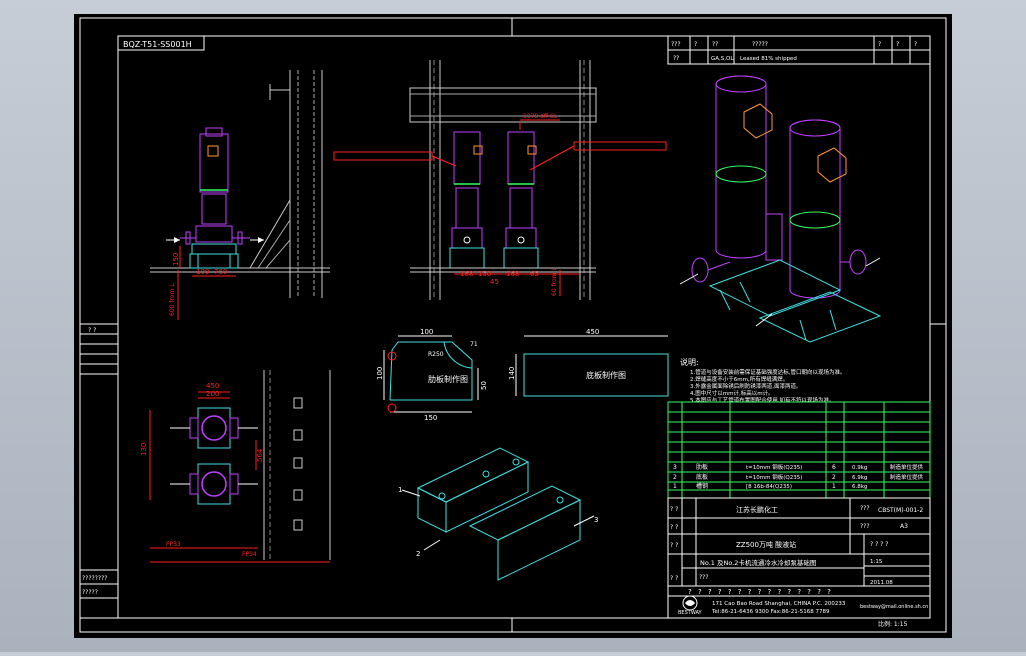 Image resolution: width=1026 pixels, height=656 pixels. What do you see at coordinates (249, 554) in the screenshot?
I see `svg-text: FP34` at bounding box center [249, 554].